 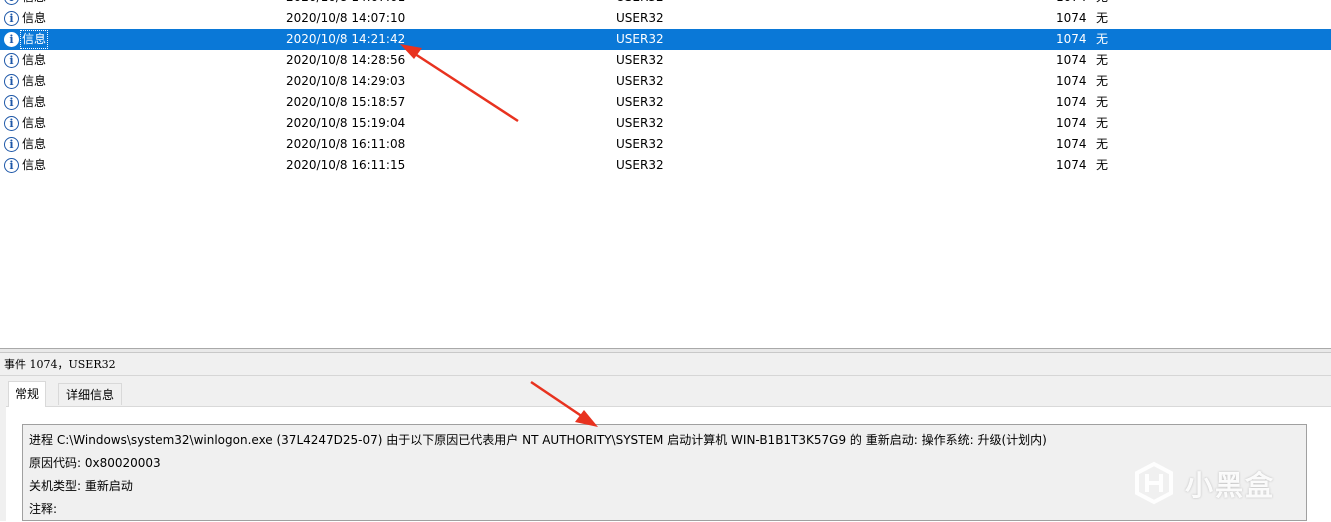 I want to click on watermark-text: 小黑盒, so click(x=1230, y=485).